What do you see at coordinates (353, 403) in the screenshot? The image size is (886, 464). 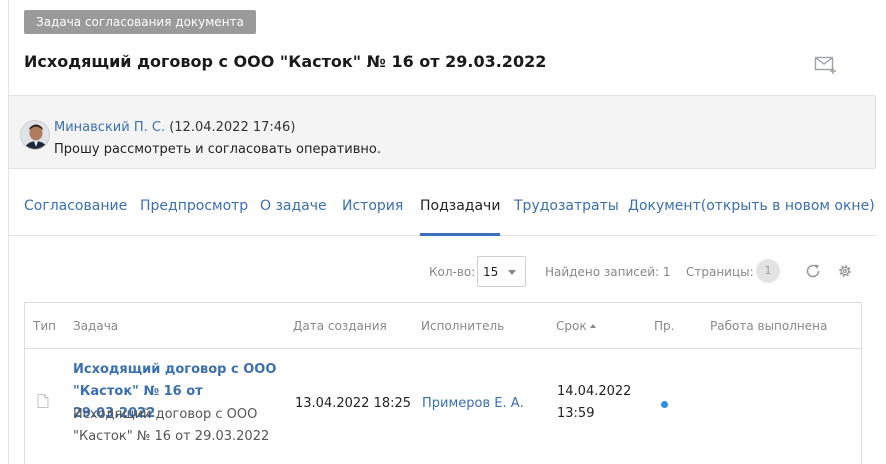 I see `created-date: 13.04.2022 18:25` at bounding box center [353, 403].